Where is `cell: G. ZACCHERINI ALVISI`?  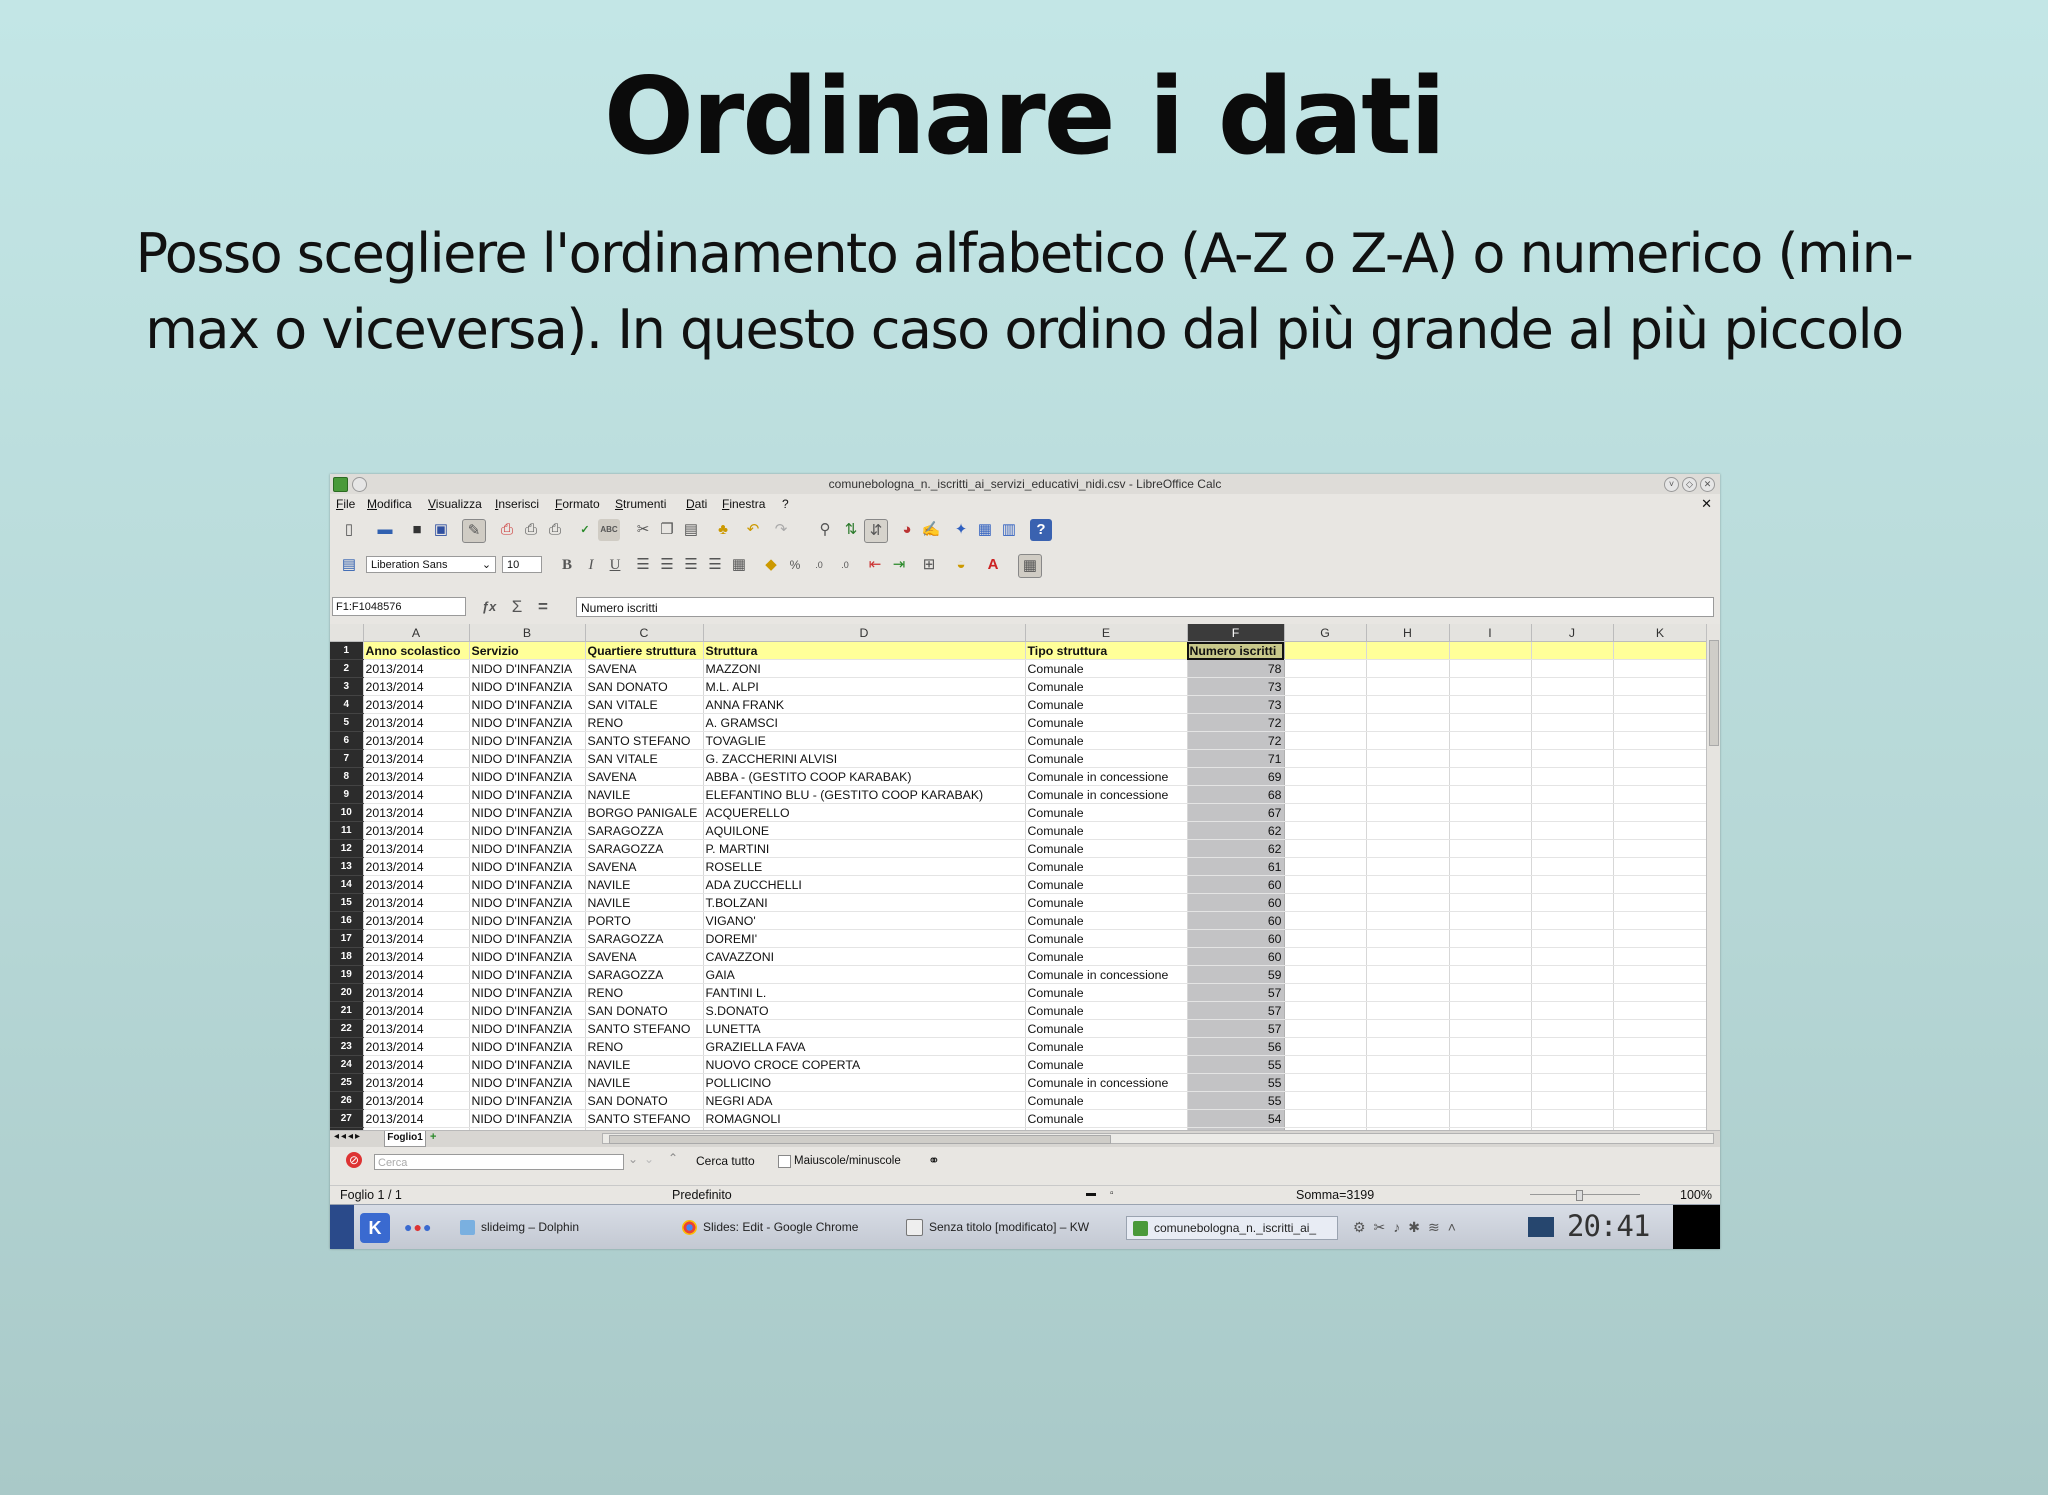 cell: G. ZACCHERINI ALVISI is located at coordinates (864, 758).